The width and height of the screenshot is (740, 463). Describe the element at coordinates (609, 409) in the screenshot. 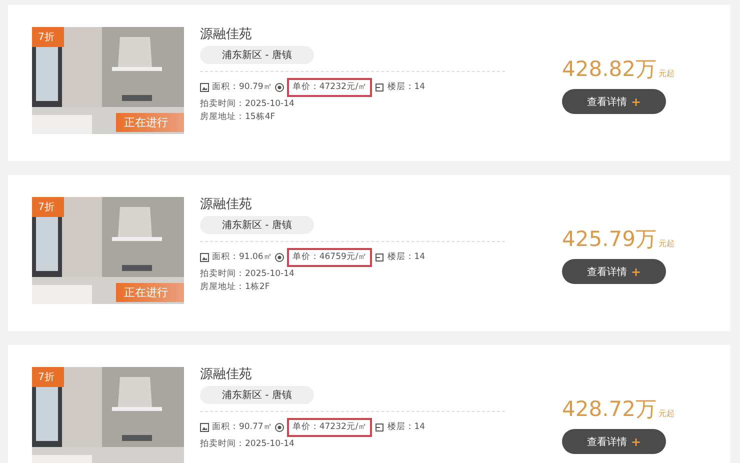

I see `price: 428.72万` at that location.